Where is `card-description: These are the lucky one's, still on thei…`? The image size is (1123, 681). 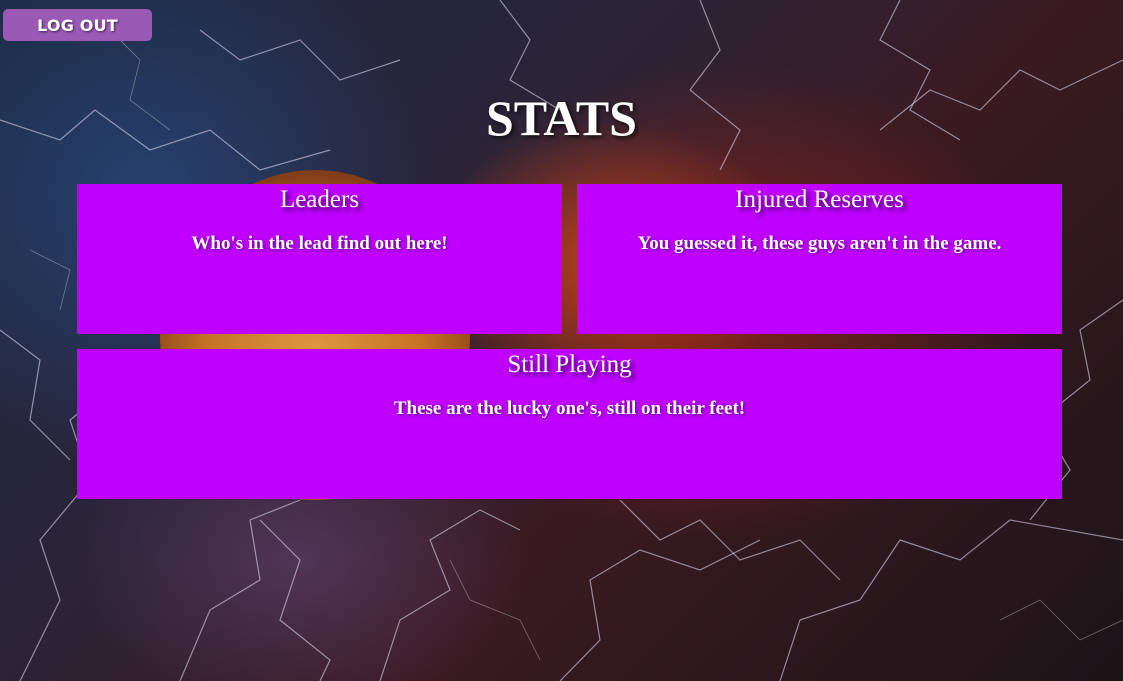
card-description: These are the lucky one's, still on thei… is located at coordinates (569, 408).